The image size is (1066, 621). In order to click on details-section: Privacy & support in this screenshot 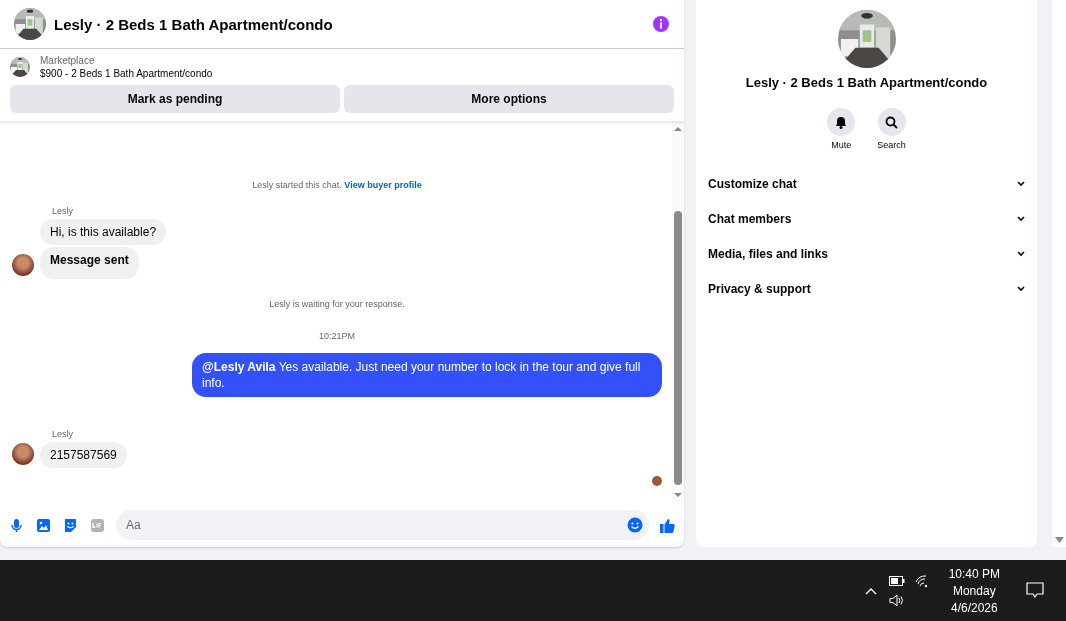, I will do `click(866, 288)`.